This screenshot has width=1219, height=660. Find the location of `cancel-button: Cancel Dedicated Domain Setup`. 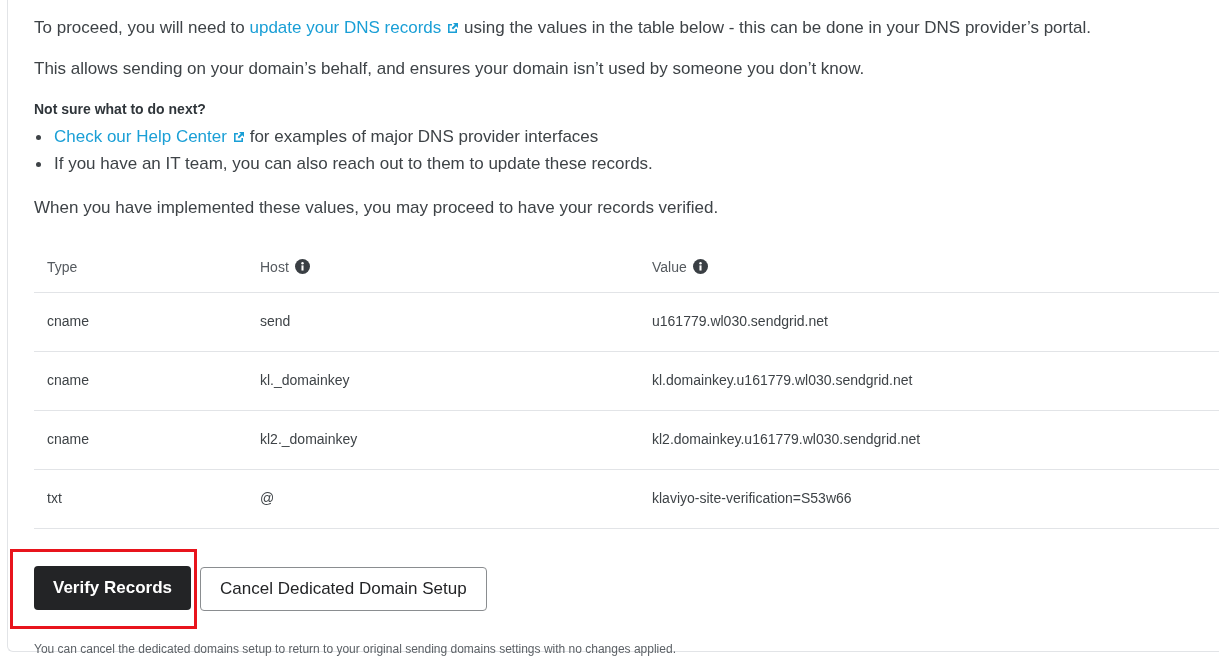

cancel-button: Cancel Dedicated Domain Setup is located at coordinates (343, 588).